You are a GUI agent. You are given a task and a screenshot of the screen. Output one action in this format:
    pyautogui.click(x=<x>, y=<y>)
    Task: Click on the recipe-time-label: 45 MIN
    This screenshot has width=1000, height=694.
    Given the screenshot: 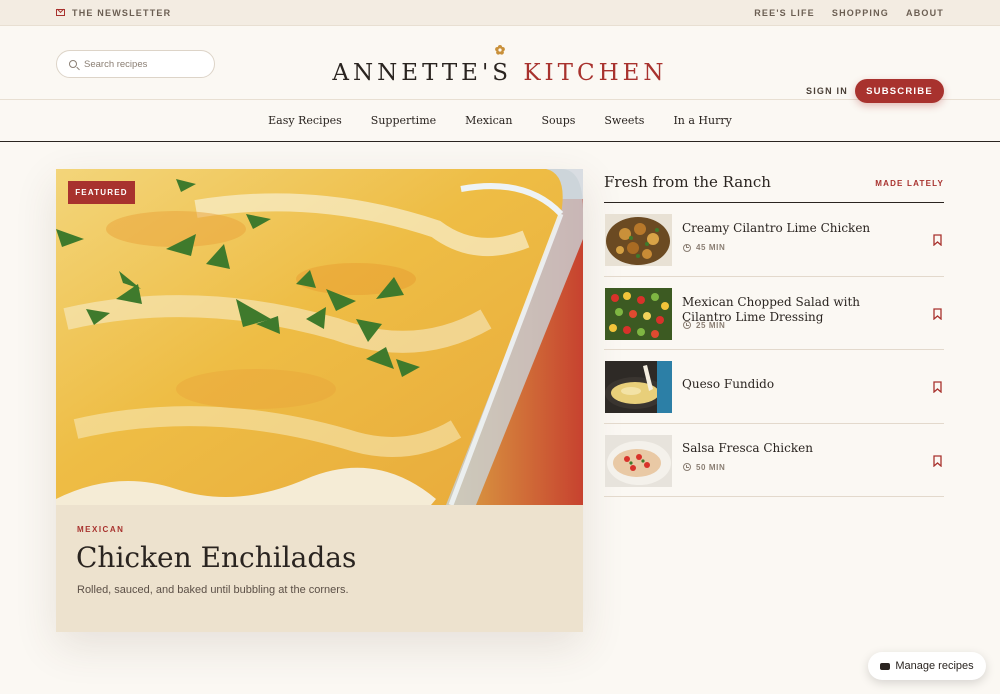 What is the action you would take?
    pyautogui.click(x=711, y=247)
    